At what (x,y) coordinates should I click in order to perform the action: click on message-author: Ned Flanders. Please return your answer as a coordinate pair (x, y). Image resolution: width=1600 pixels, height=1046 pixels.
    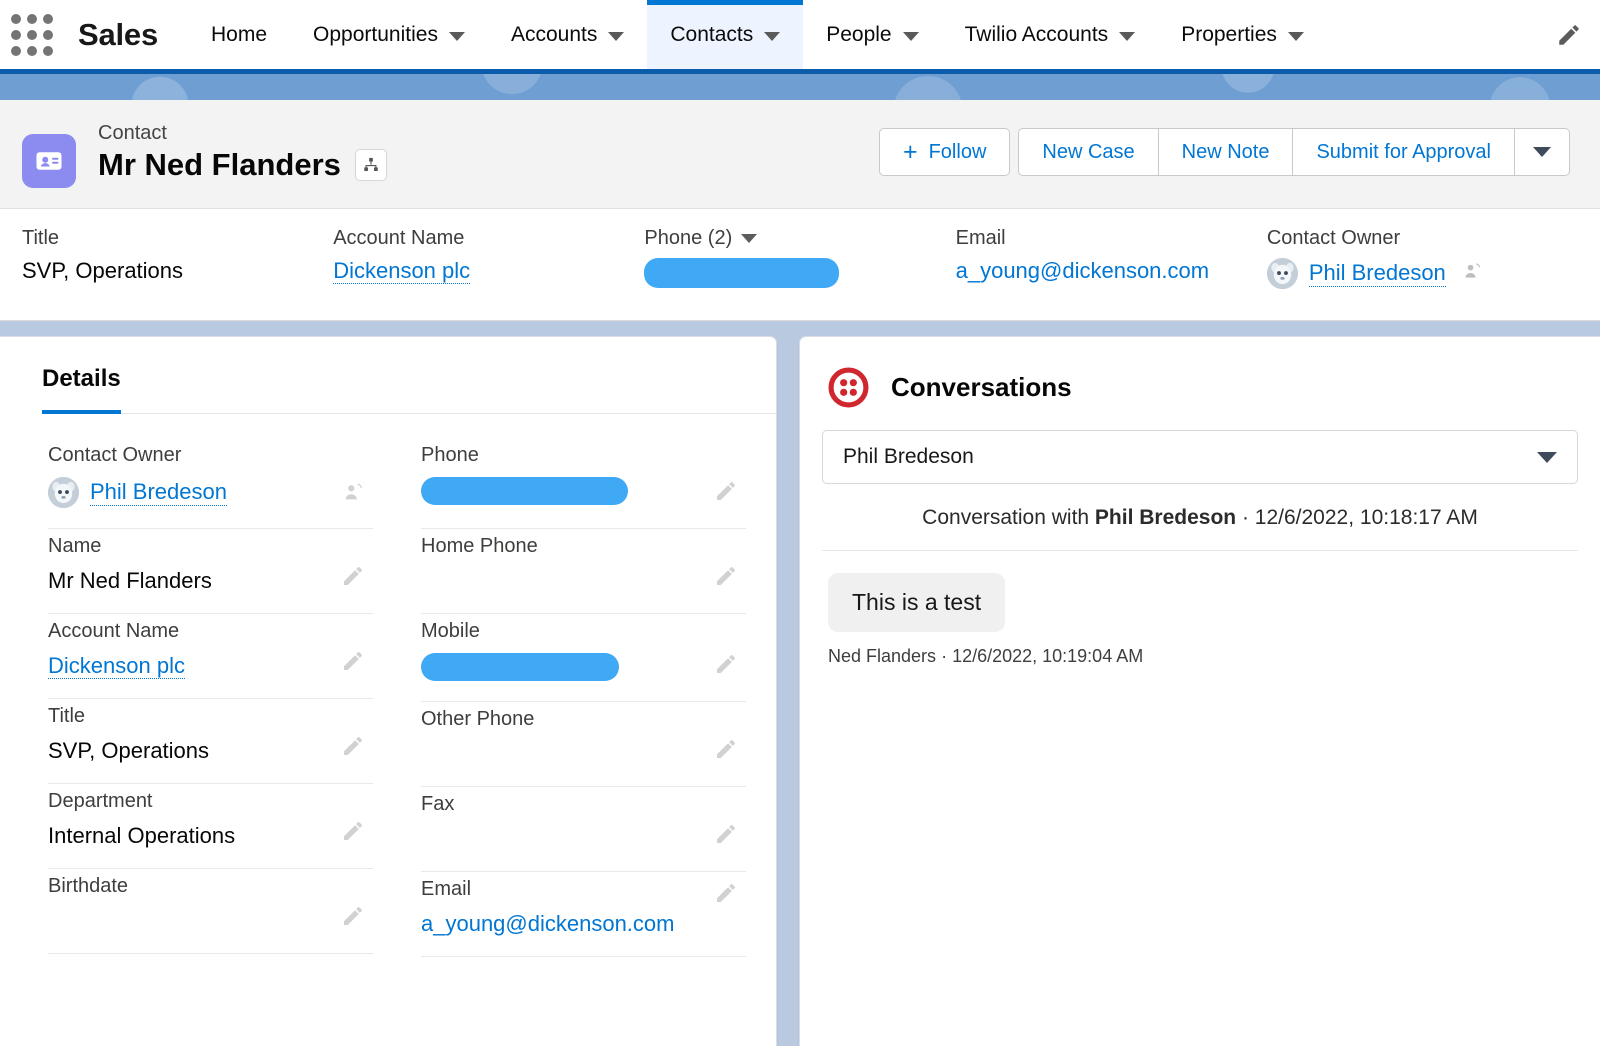
    Looking at the image, I should click on (882, 656).